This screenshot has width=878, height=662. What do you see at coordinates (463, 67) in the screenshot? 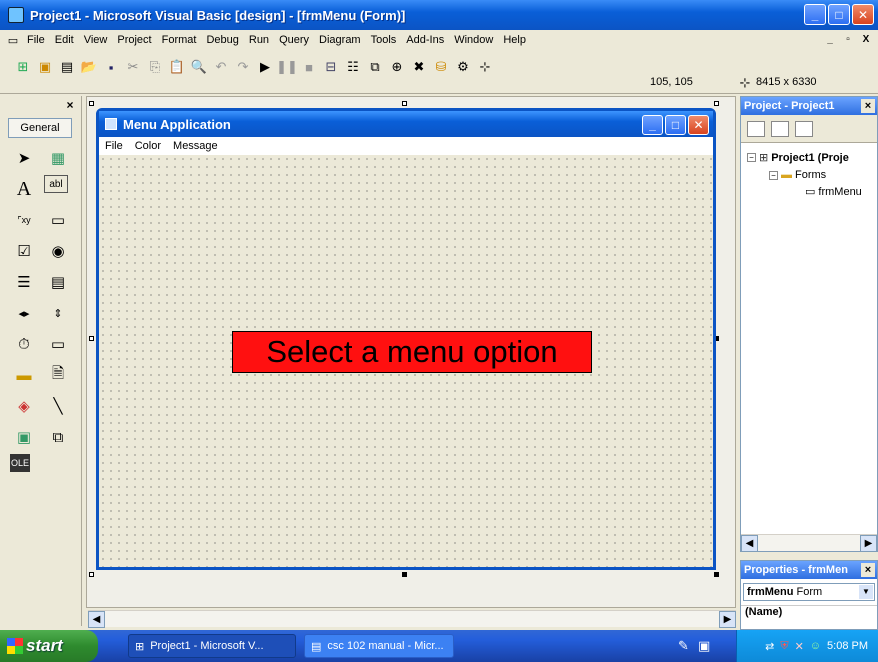
I see `component-manager-icon: ⚙` at bounding box center [463, 67].